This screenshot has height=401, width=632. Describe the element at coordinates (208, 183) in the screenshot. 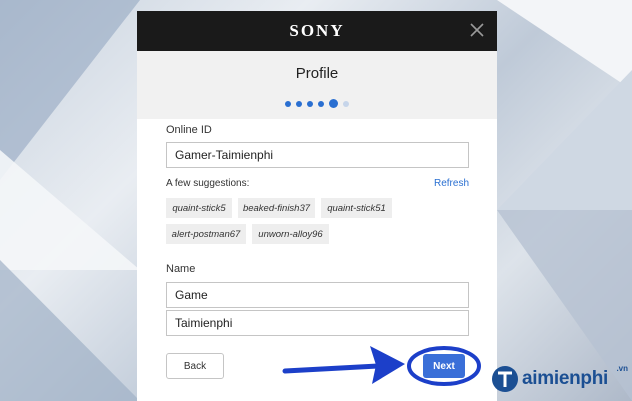

I see `suggestions-label: A few suggestions:` at that location.